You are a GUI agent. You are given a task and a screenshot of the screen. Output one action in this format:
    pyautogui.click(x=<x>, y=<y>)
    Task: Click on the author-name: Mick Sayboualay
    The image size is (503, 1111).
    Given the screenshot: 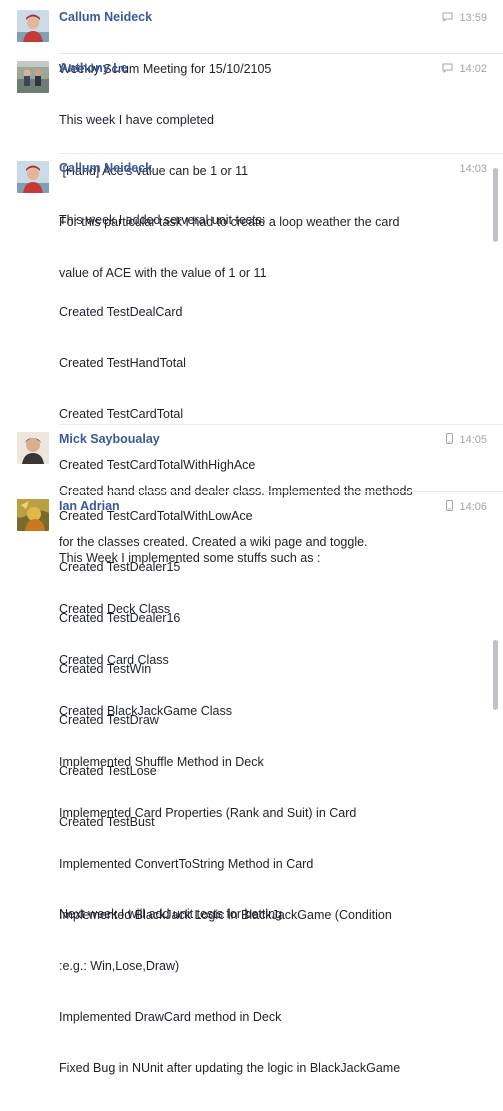 What is the action you would take?
    pyautogui.click(x=109, y=439)
    